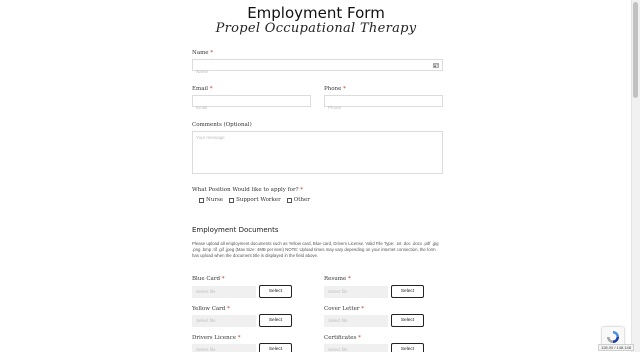 The width and height of the screenshot is (640, 352). Describe the element at coordinates (407, 320) in the screenshot. I see `cover-letter-select-button: Select` at that location.